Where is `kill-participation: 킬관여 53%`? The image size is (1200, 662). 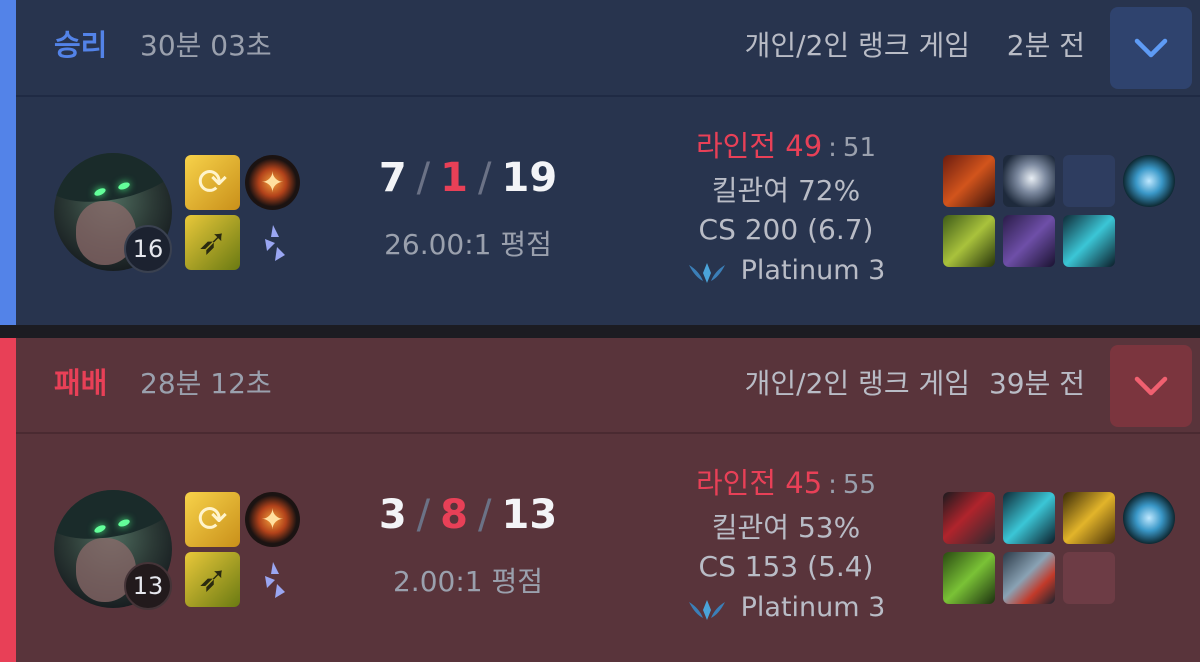
kill-participation: 킬관여 53% is located at coordinates (786, 527).